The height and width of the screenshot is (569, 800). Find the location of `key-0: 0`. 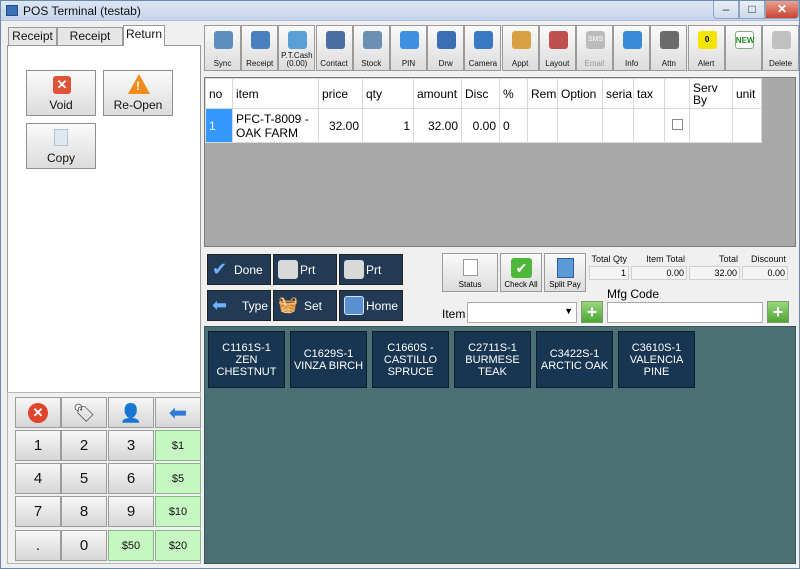

key-0: 0 is located at coordinates (84, 545).